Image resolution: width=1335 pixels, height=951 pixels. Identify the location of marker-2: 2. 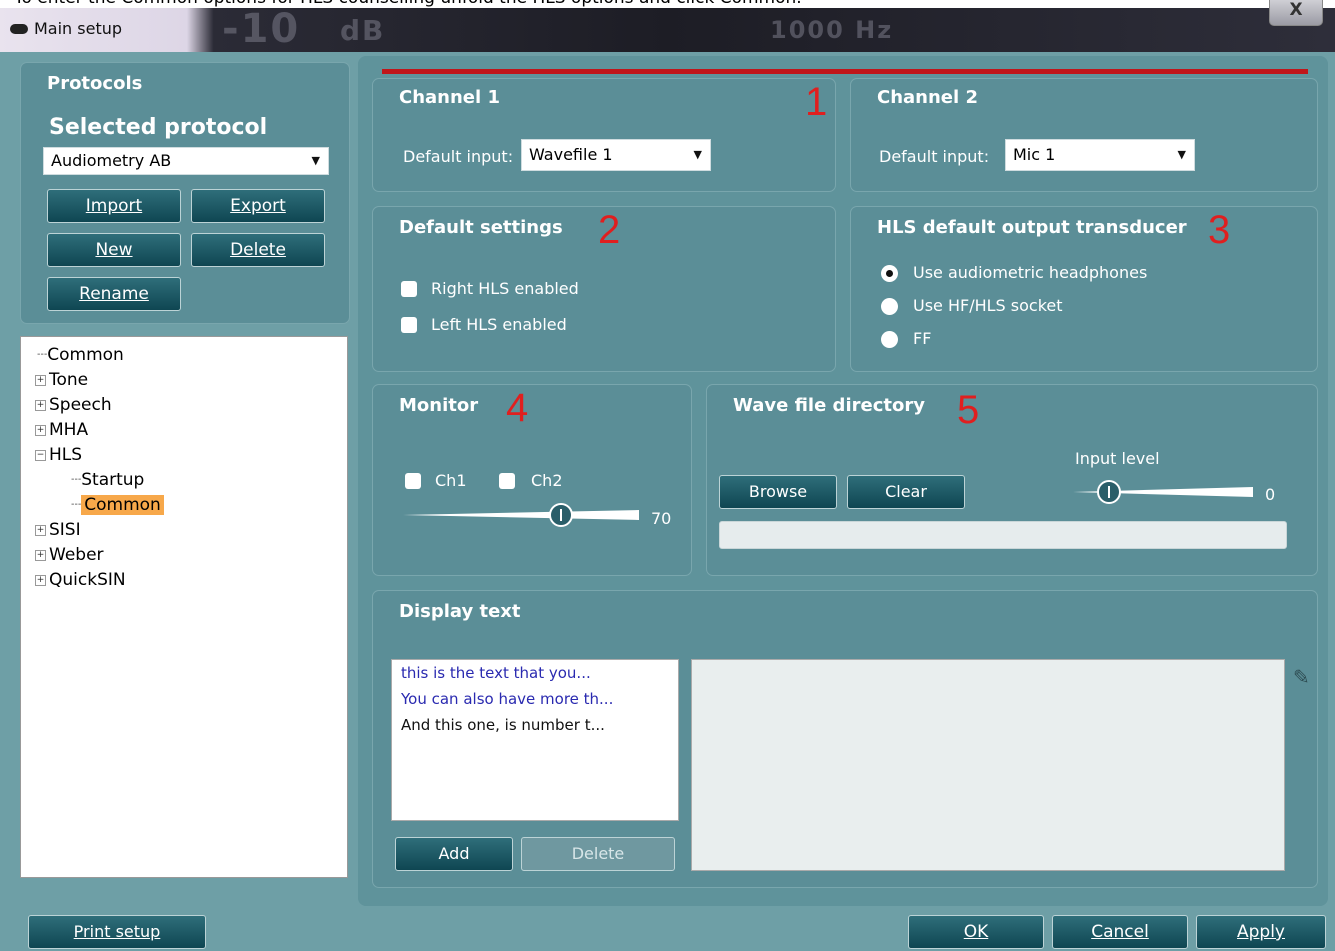
(609, 230).